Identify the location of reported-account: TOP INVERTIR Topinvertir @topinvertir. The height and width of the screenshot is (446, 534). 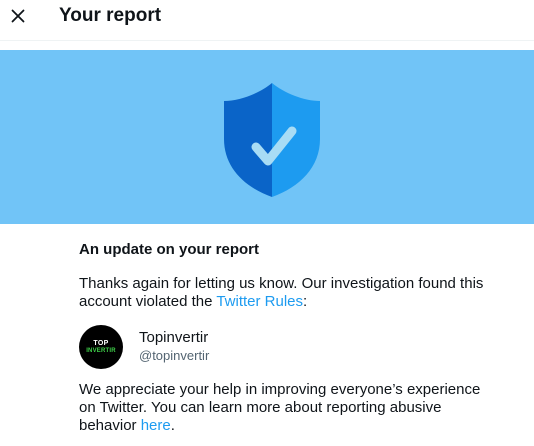
(229, 347).